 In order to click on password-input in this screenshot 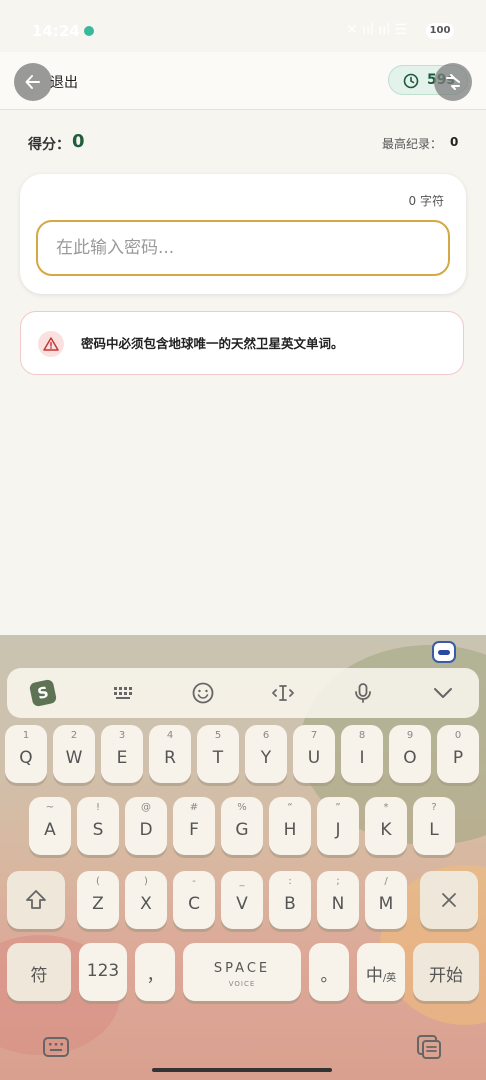, I will do `click(243, 248)`.